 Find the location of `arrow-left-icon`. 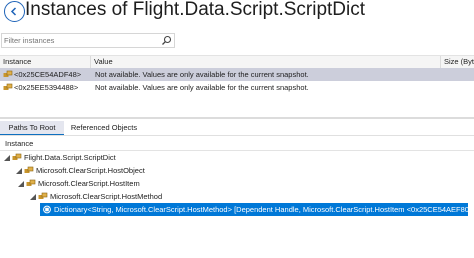

arrow-left-icon is located at coordinates (13, 11).